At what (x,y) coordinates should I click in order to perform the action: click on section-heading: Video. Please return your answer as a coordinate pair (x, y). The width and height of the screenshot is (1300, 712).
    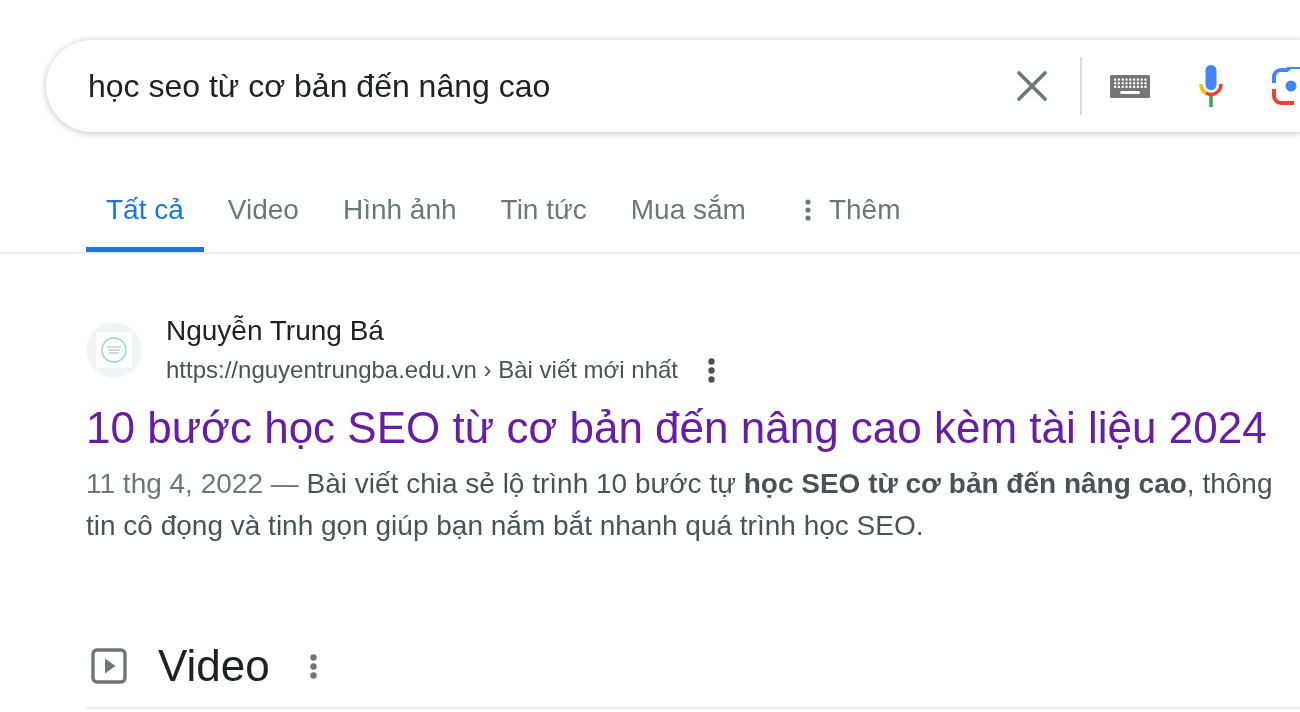
    Looking at the image, I should click on (214, 666).